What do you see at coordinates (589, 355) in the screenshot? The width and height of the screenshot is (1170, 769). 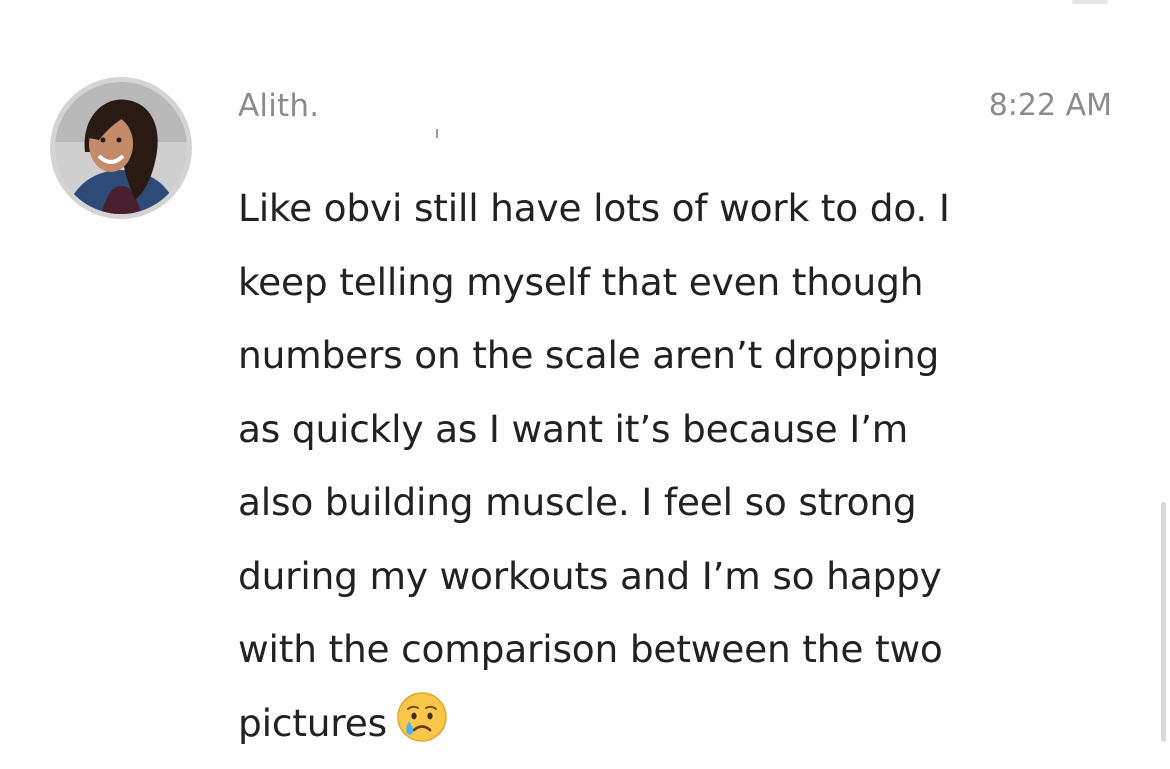 I see `message-line: numbers on the scale aren’t dropping` at bounding box center [589, 355].